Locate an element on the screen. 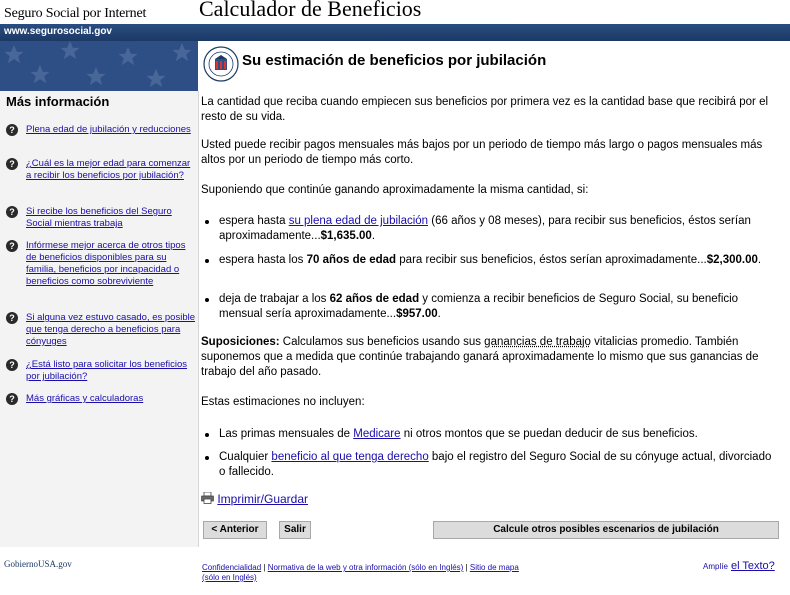 The height and width of the screenshot is (595, 790). spouse-benefit-link: beneficio al que tenga derecho is located at coordinates (349, 457).